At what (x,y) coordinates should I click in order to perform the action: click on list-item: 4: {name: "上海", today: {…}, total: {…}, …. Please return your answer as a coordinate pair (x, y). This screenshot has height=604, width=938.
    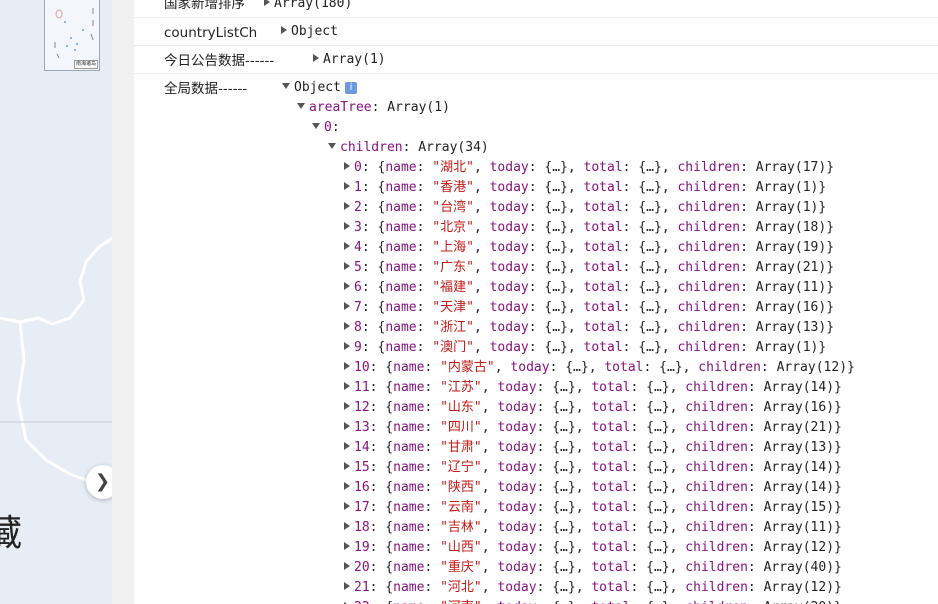
    Looking at the image, I should click on (589, 248).